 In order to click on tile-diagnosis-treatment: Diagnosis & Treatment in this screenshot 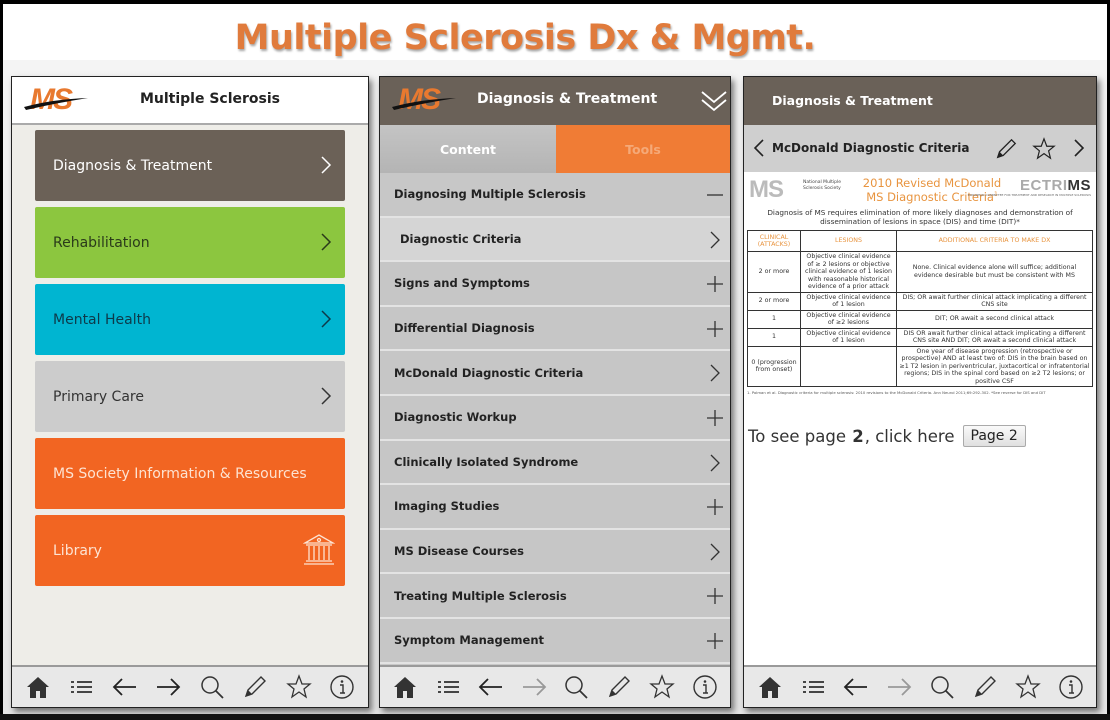, I will do `click(190, 165)`.